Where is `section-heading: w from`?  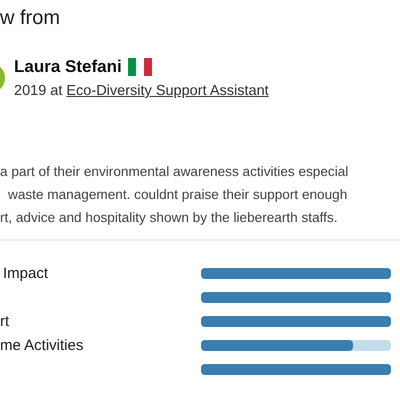
section-heading: w from is located at coordinates (30, 18).